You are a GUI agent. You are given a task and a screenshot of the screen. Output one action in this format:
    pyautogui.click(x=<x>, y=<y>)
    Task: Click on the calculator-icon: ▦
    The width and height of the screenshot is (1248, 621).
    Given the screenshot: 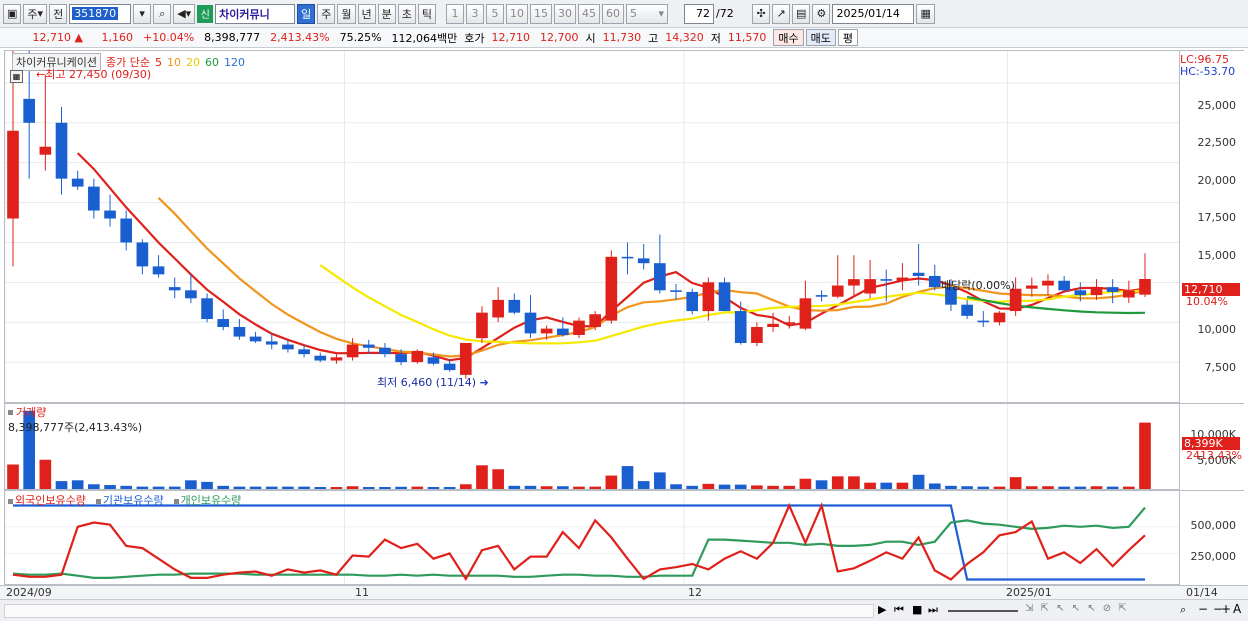 What is the action you would take?
    pyautogui.click(x=16, y=76)
    